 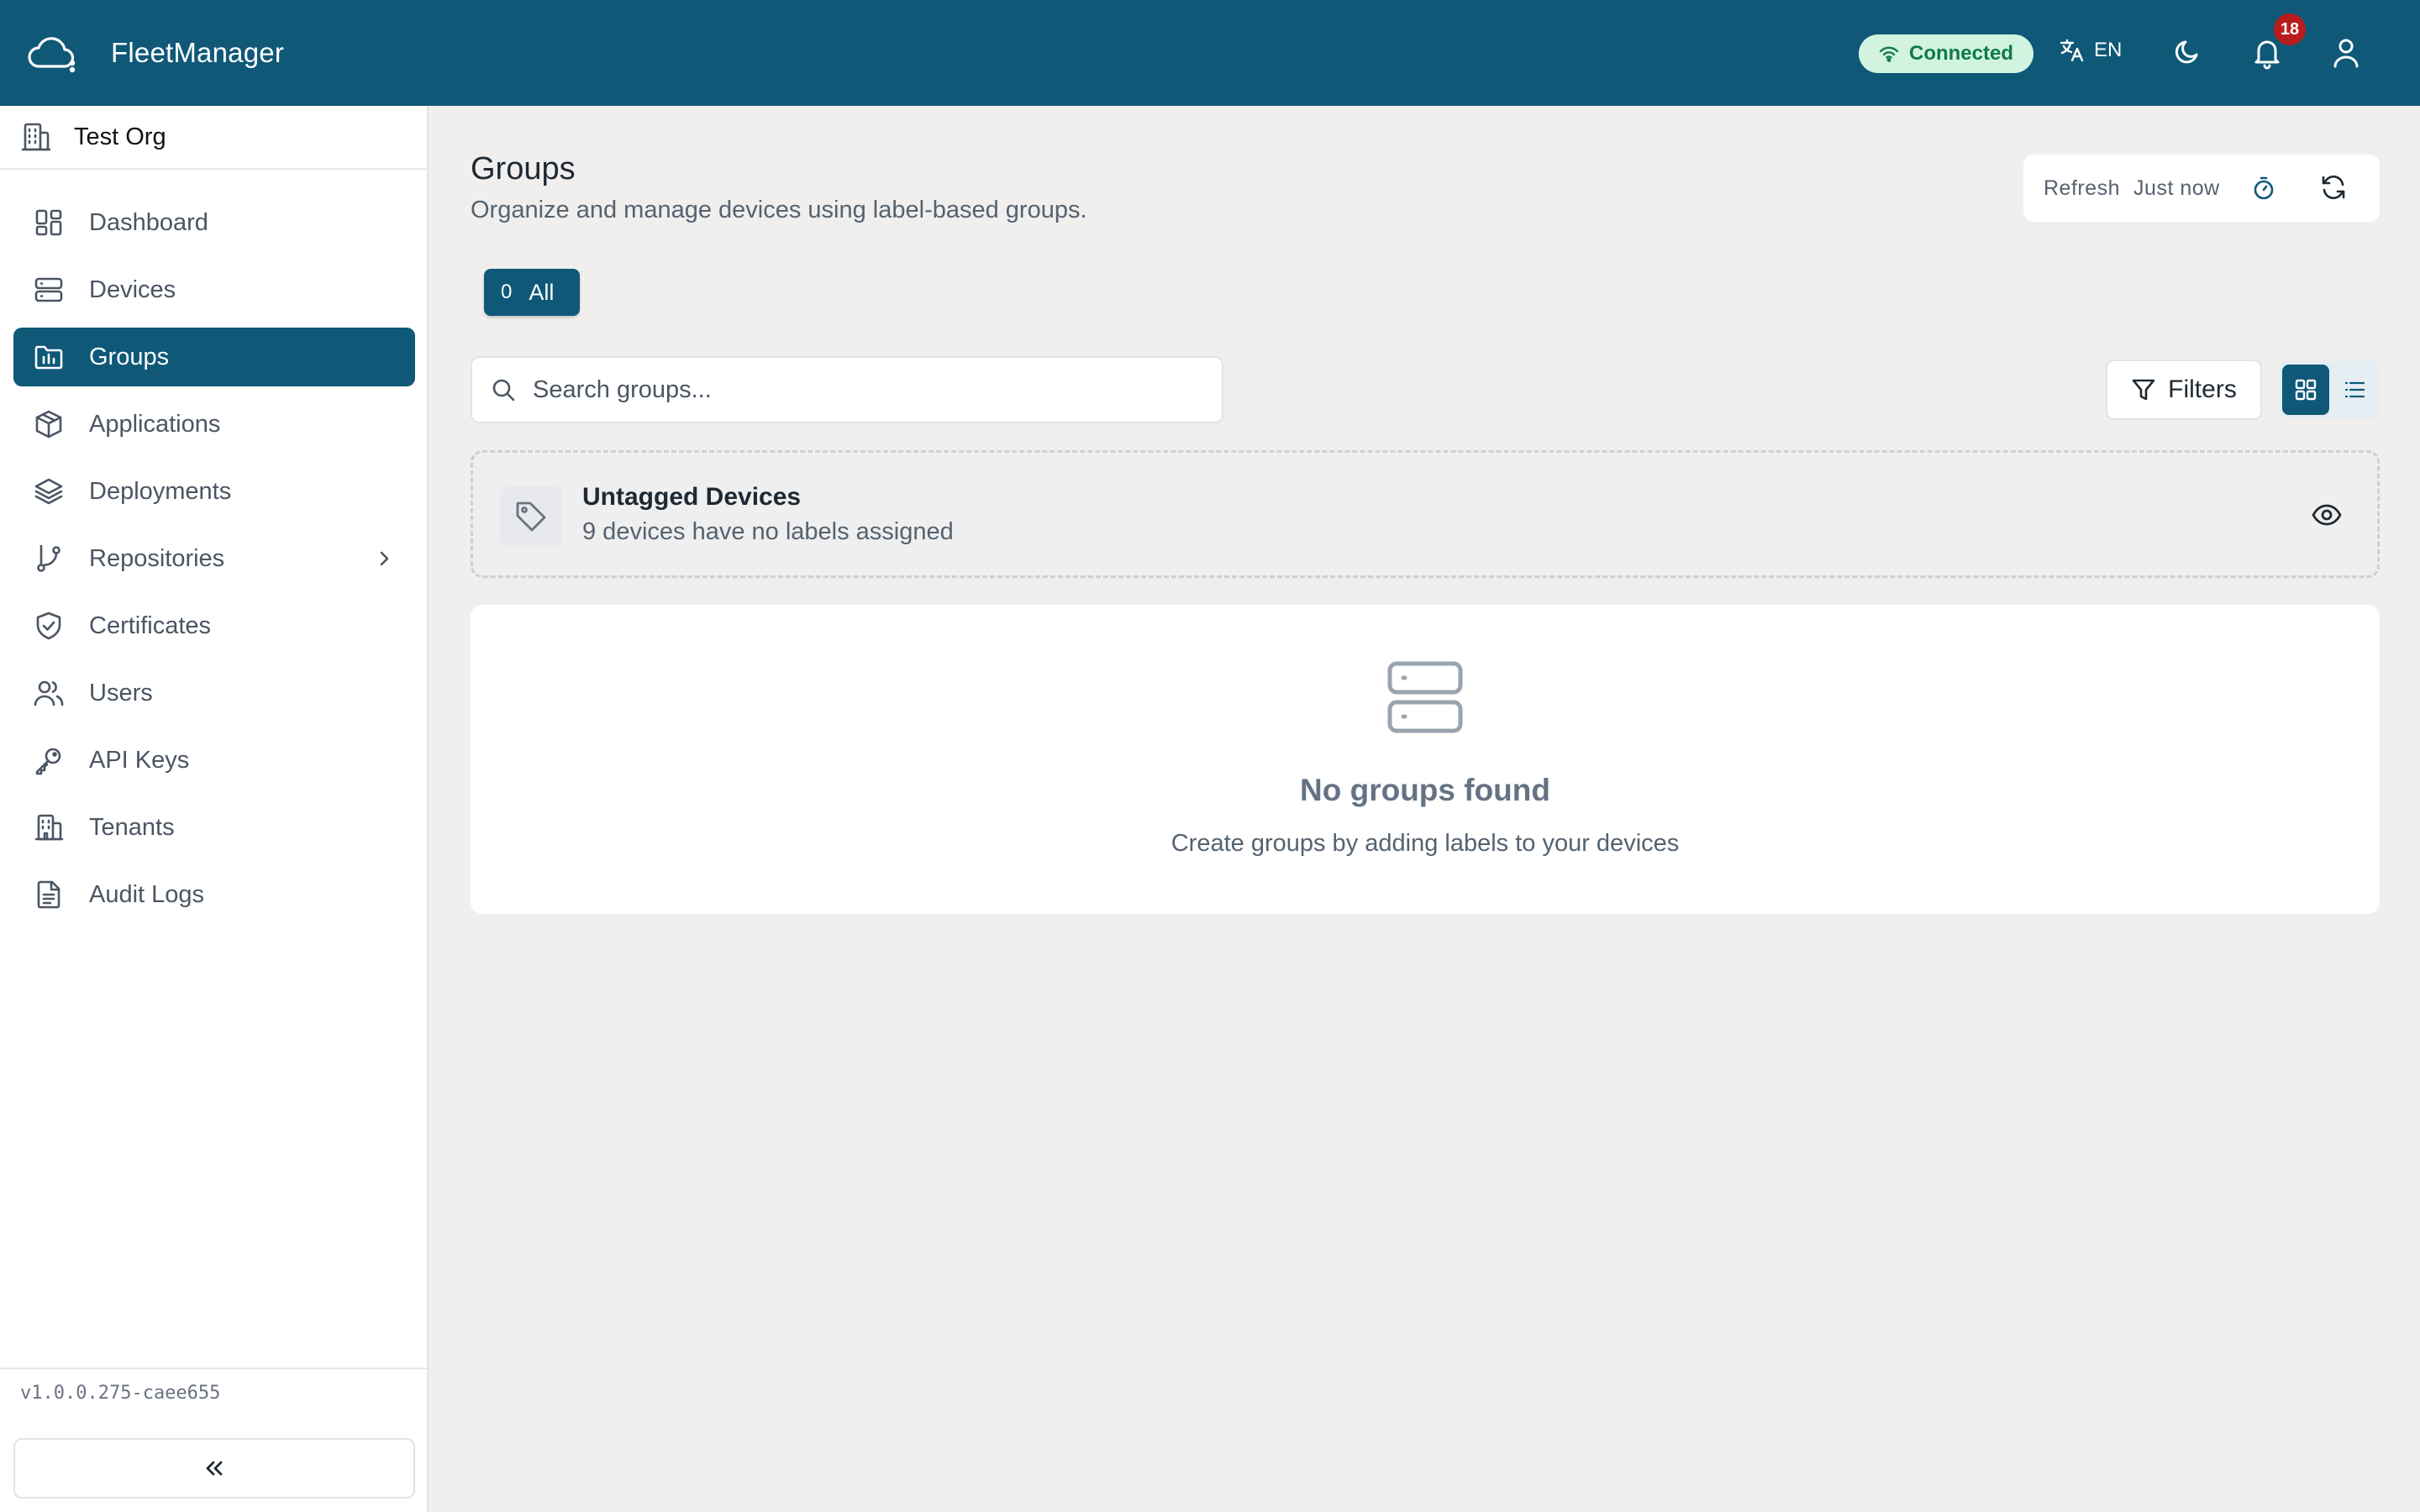 I want to click on list-icon, so click(x=2354, y=390).